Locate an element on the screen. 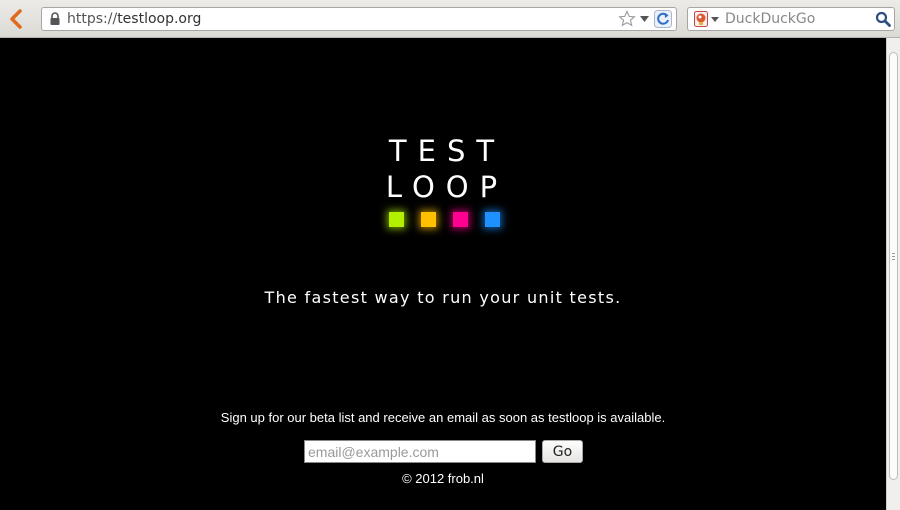 This screenshot has height=510, width=900. back-button is located at coordinates (17, 19).